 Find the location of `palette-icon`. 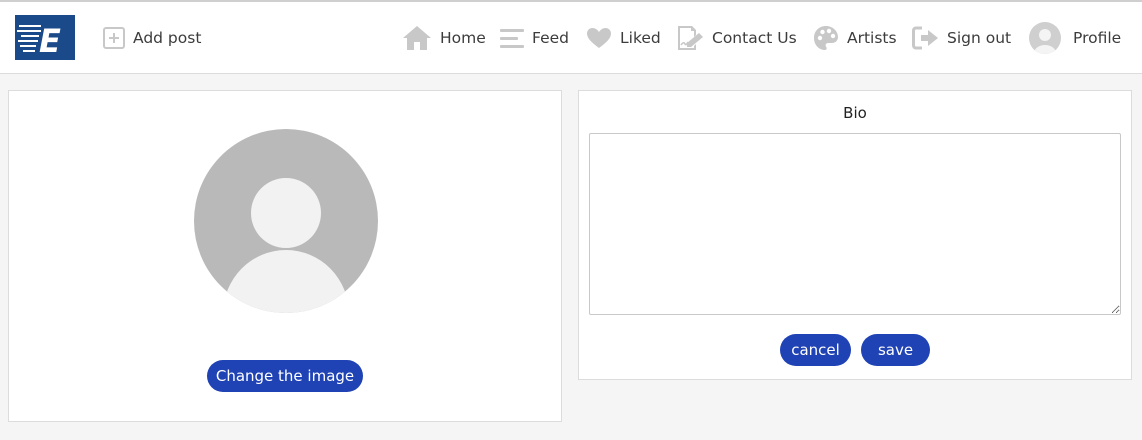

palette-icon is located at coordinates (826, 38).